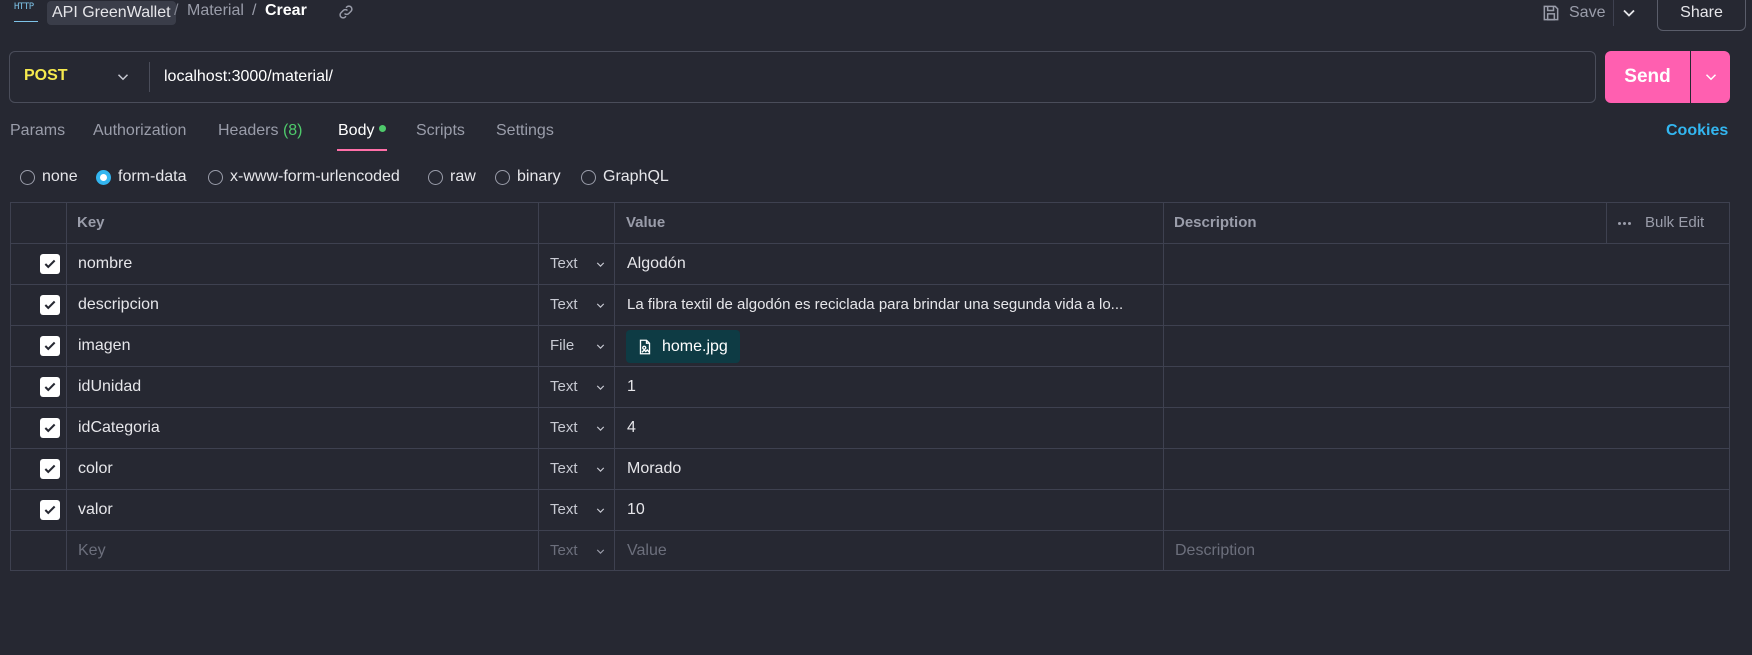 This screenshot has height=655, width=1752. I want to click on table-row: idUnidad Text 1, so click(870, 387).